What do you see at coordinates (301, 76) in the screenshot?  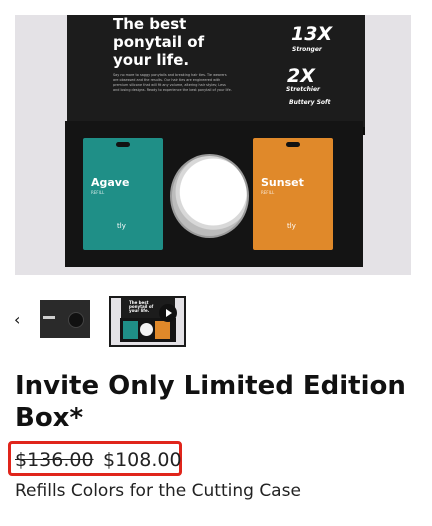 I see `stat-value-stretchier: 2X` at bounding box center [301, 76].